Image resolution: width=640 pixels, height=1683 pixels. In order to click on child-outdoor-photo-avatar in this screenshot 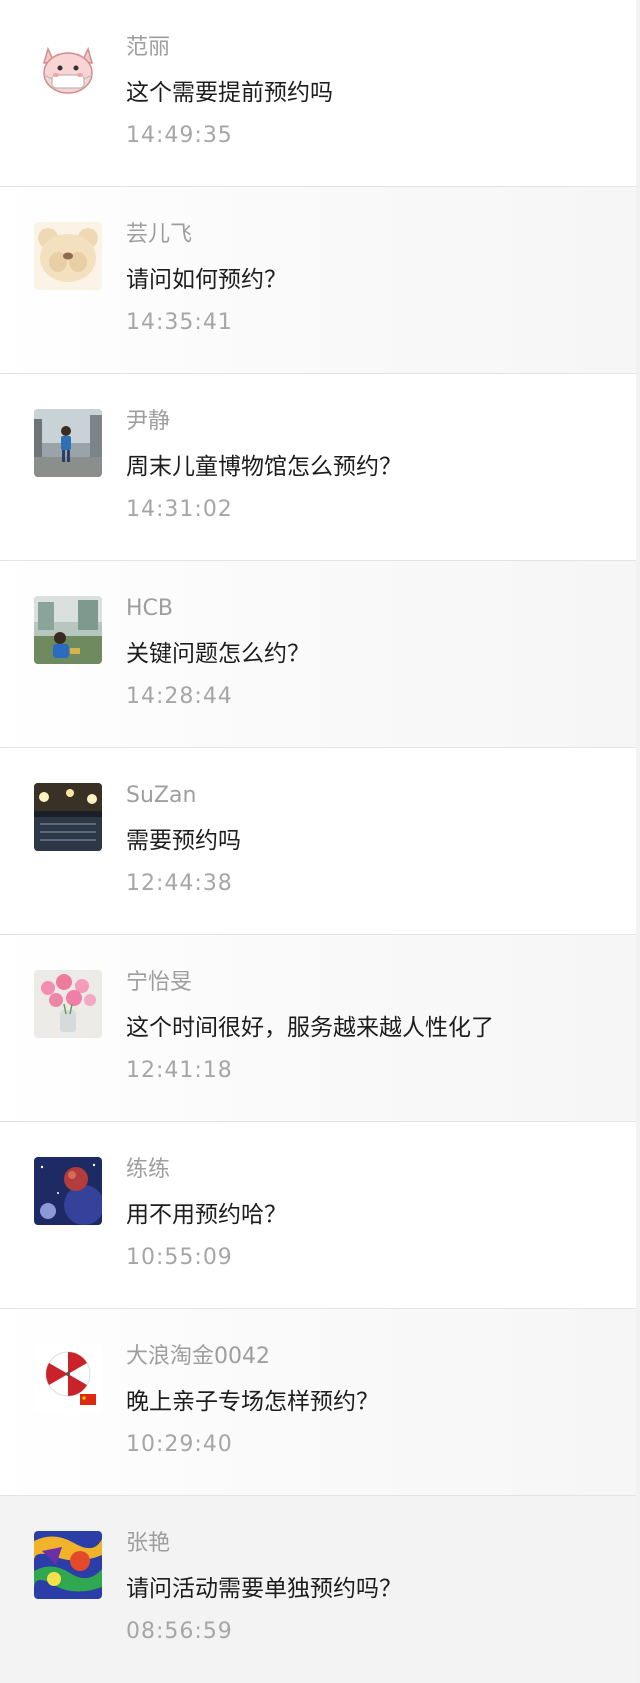, I will do `click(68, 630)`.